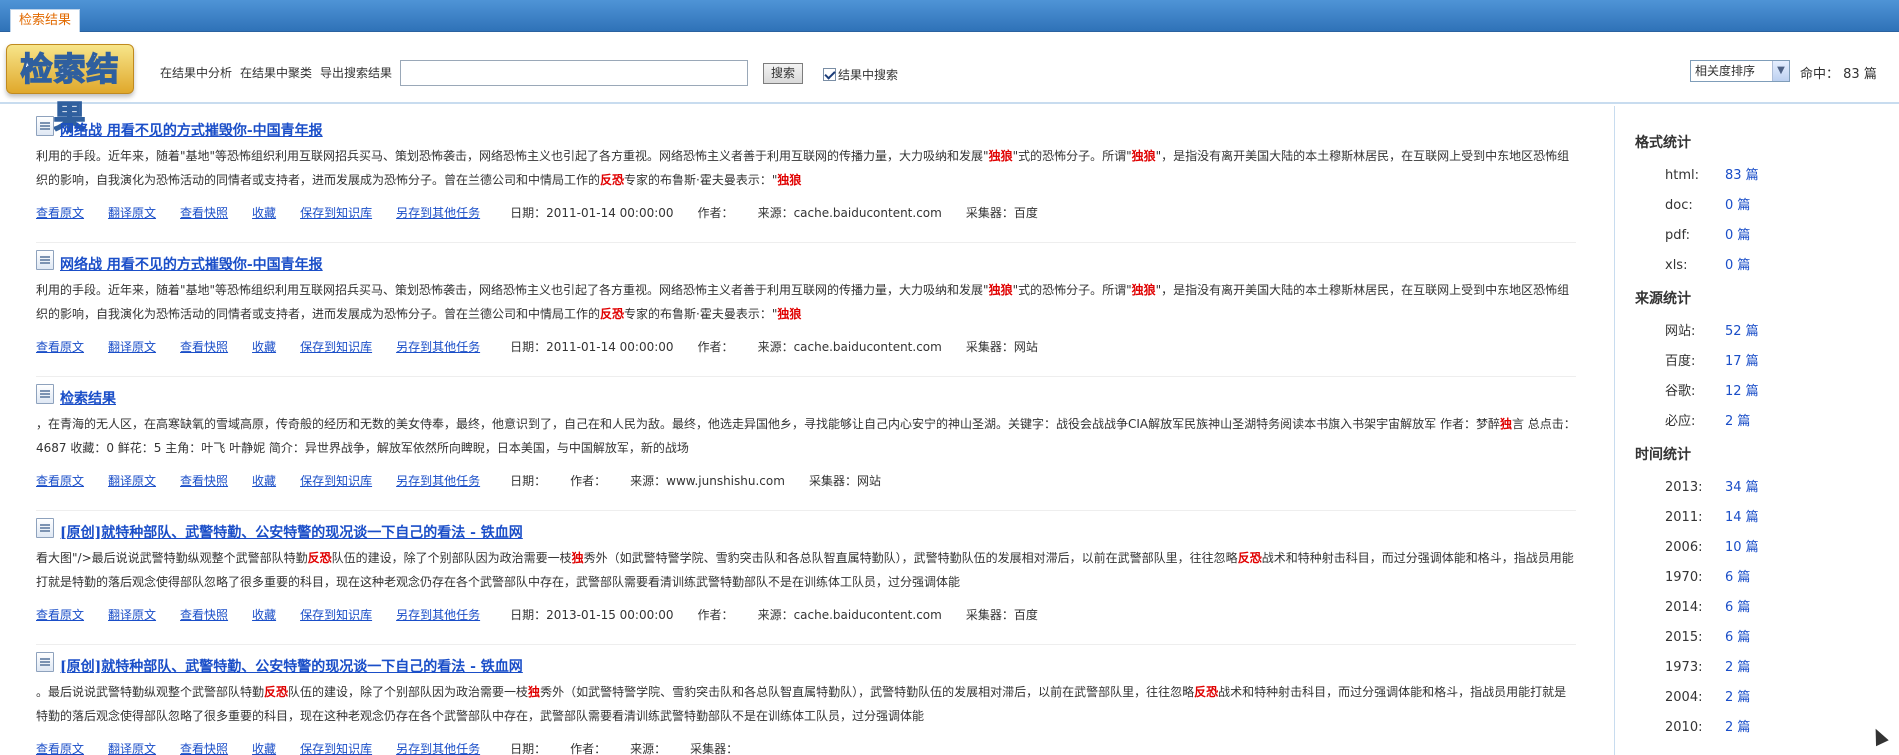 The width and height of the screenshot is (1899, 755). What do you see at coordinates (1742, 331) in the screenshot?
I see `stats-item-count-link: 52 篇` at bounding box center [1742, 331].